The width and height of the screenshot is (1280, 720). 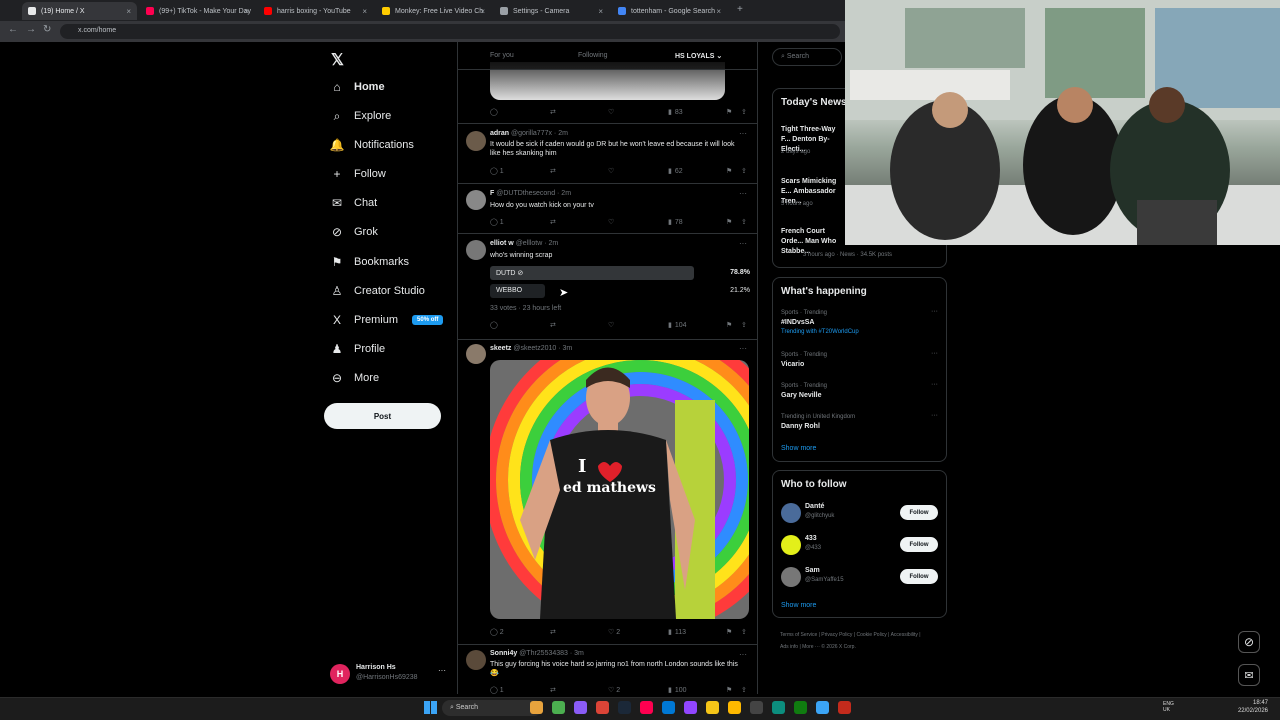 What do you see at coordinates (619, 489) in the screenshot?
I see `tweet-image: I ed mathews` at bounding box center [619, 489].